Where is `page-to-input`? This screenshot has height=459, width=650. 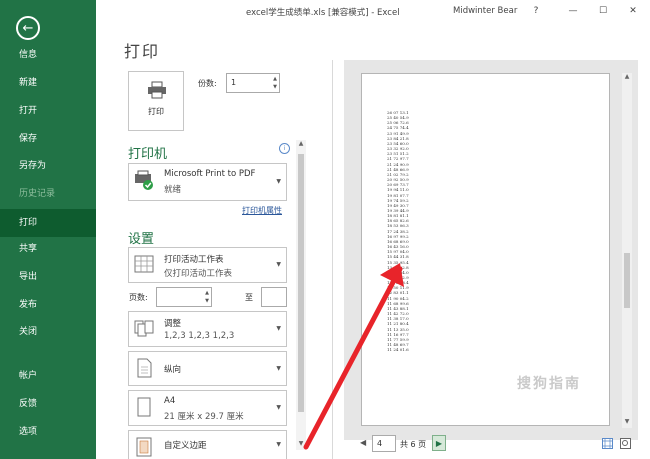 page-to-input is located at coordinates (274, 297).